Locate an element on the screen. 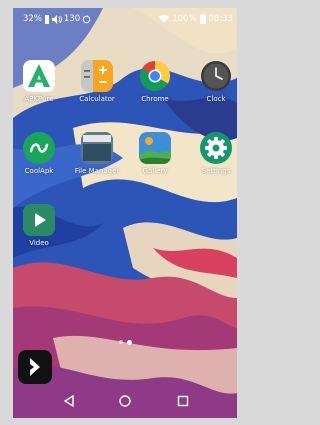 The width and height of the screenshot is (320, 425). dock-app is located at coordinates (35, 367).